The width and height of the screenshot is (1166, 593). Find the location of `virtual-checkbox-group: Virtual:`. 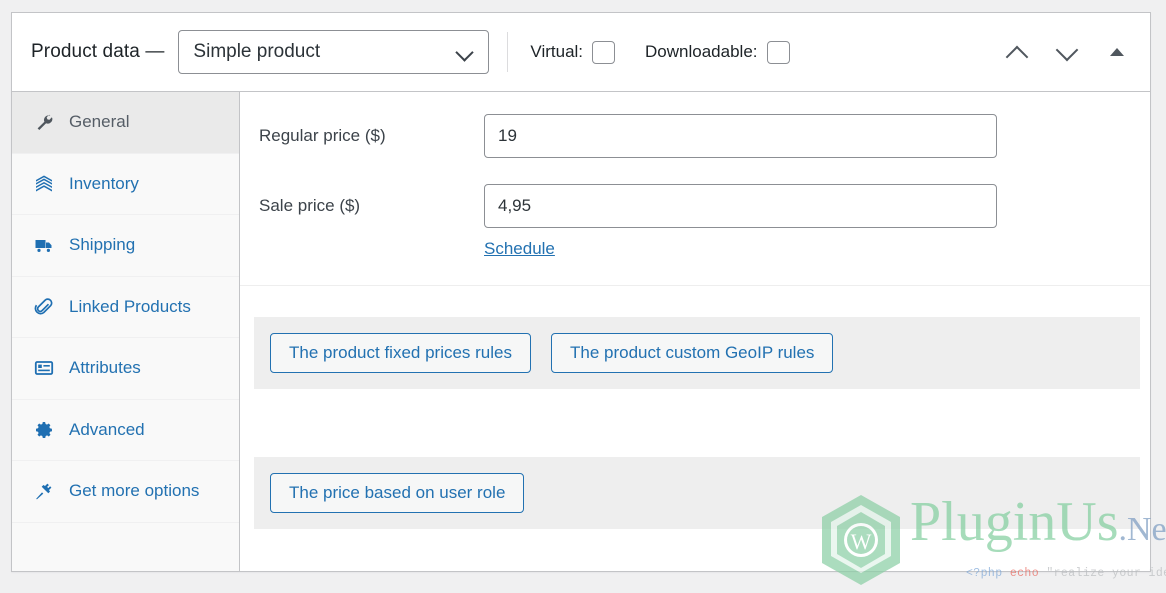

virtual-checkbox-group: Virtual: is located at coordinates (573, 52).